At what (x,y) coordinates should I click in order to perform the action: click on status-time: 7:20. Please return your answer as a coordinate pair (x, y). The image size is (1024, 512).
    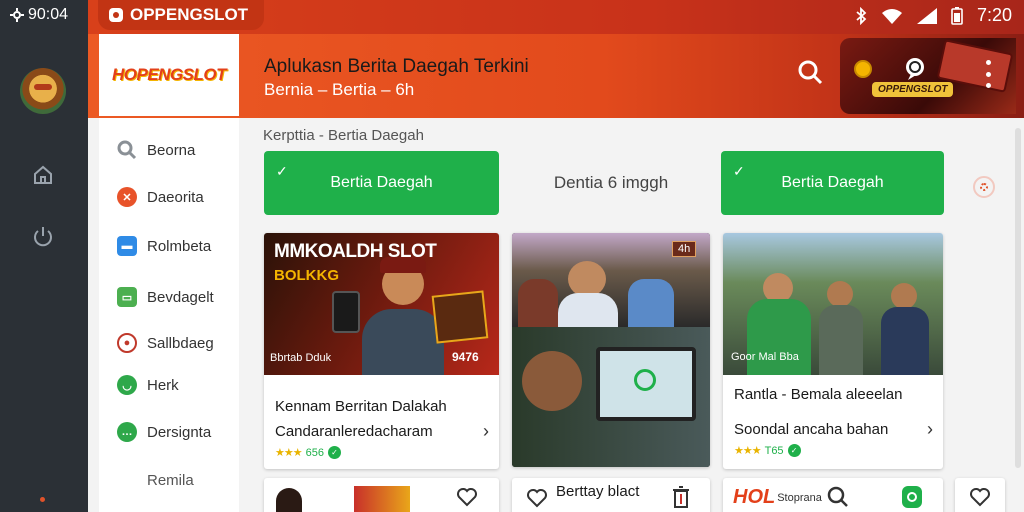
    Looking at the image, I should click on (994, 15).